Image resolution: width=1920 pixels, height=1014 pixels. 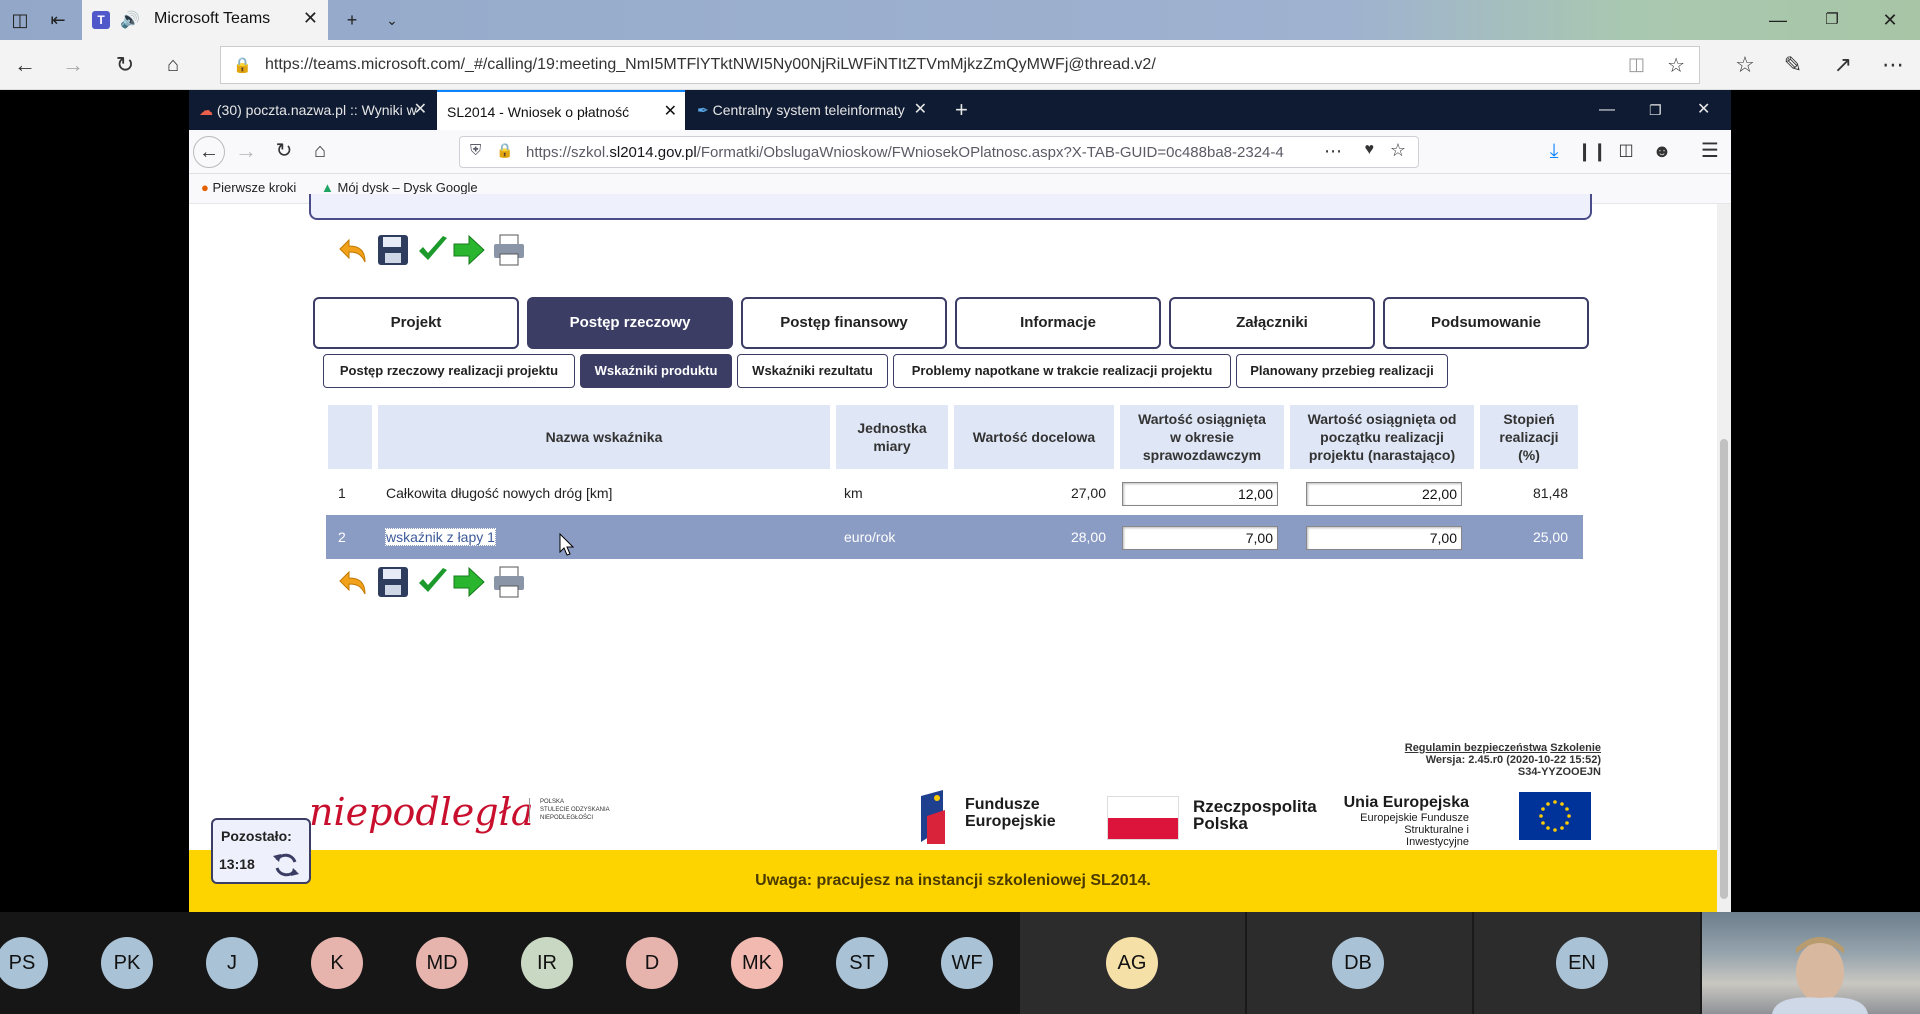 I want to click on speaker-icon: 🔊, so click(x=130, y=20).